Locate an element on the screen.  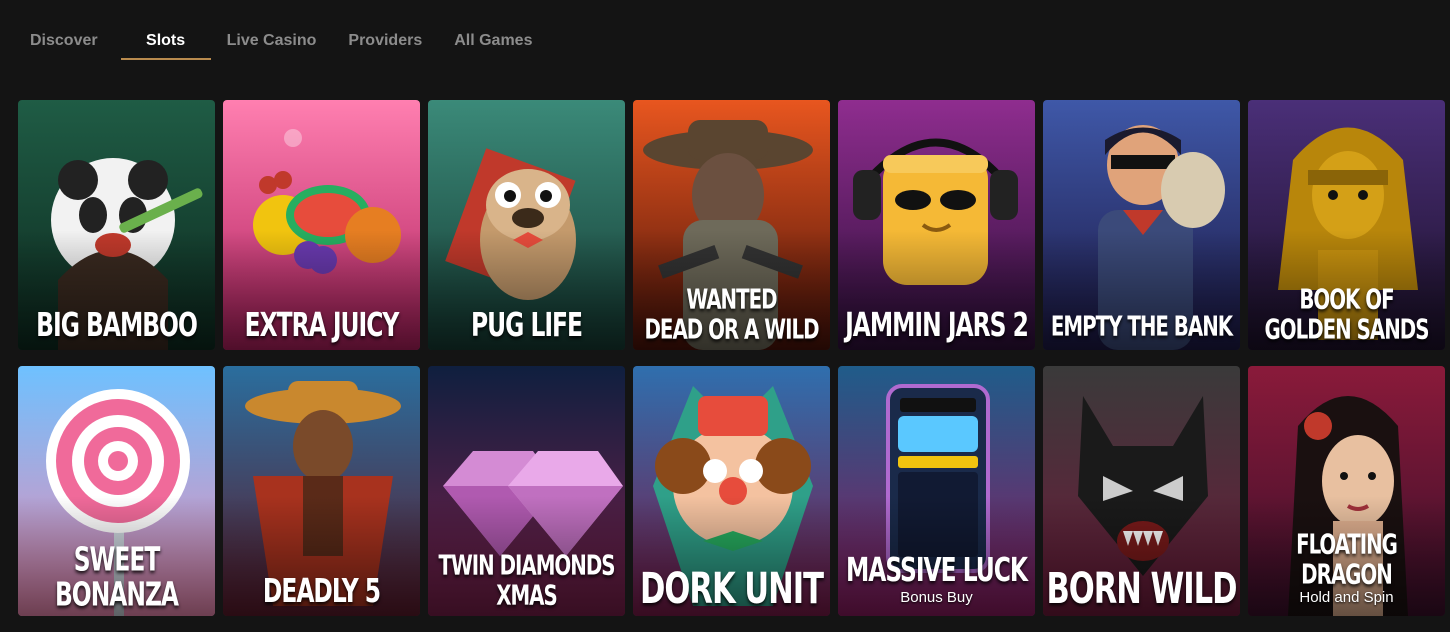
game-title: SWEET BONANZA is located at coordinates (116, 578).